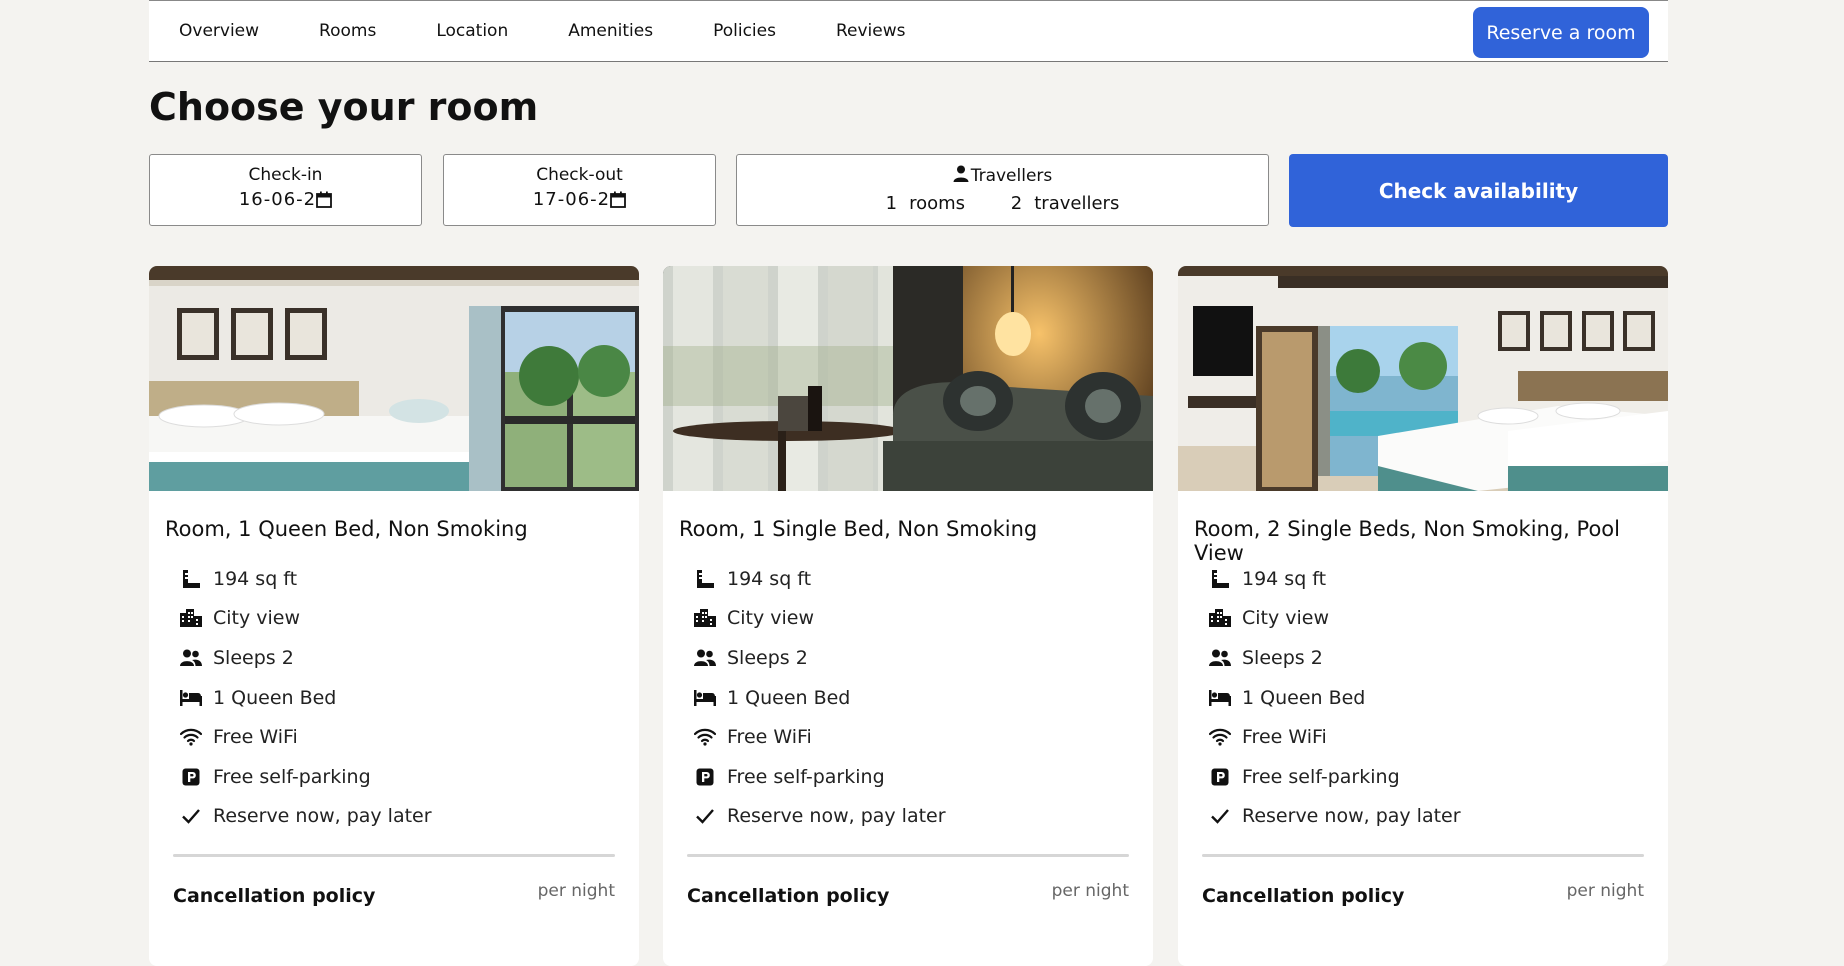 This screenshot has width=1844, height=966. Describe the element at coordinates (285, 175) in the screenshot. I see `checkin-label: Check-in` at that location.